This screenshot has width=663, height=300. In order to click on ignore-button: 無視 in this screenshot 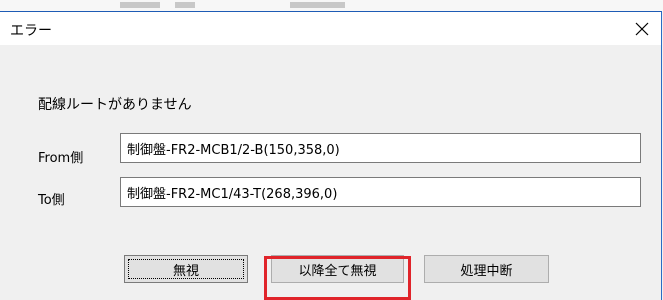, I will do `click(186, 269)`.